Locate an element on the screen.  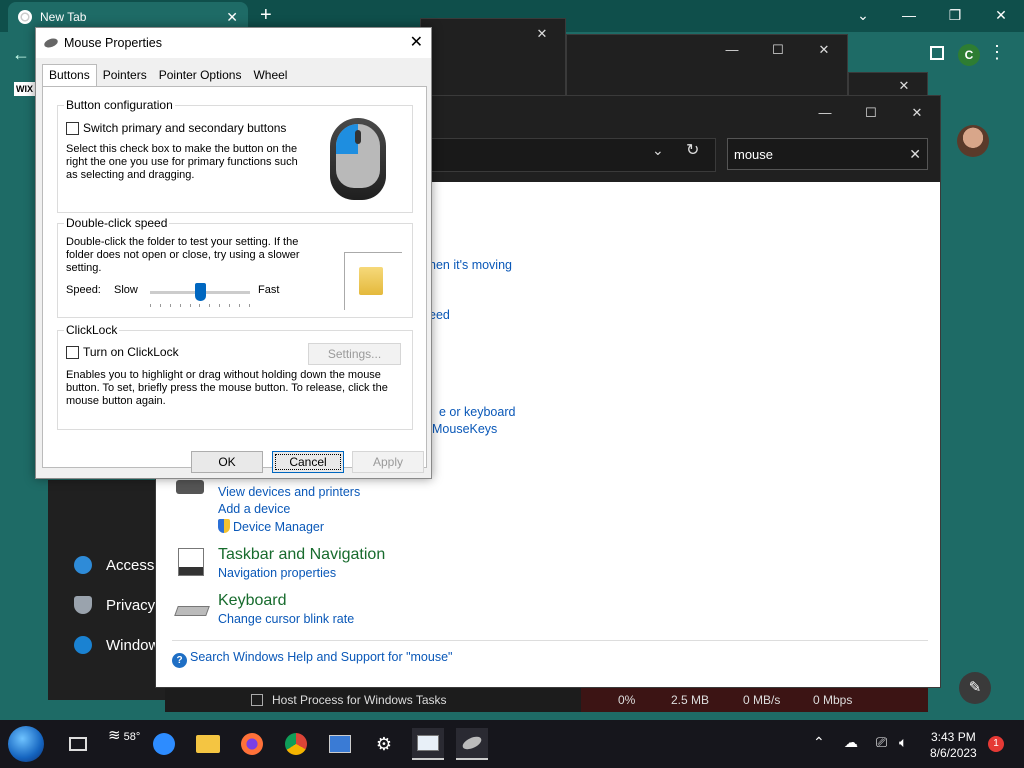
heading-taskbar-navigation: Taskbar and Navigation is located at coordinates (301, 555).